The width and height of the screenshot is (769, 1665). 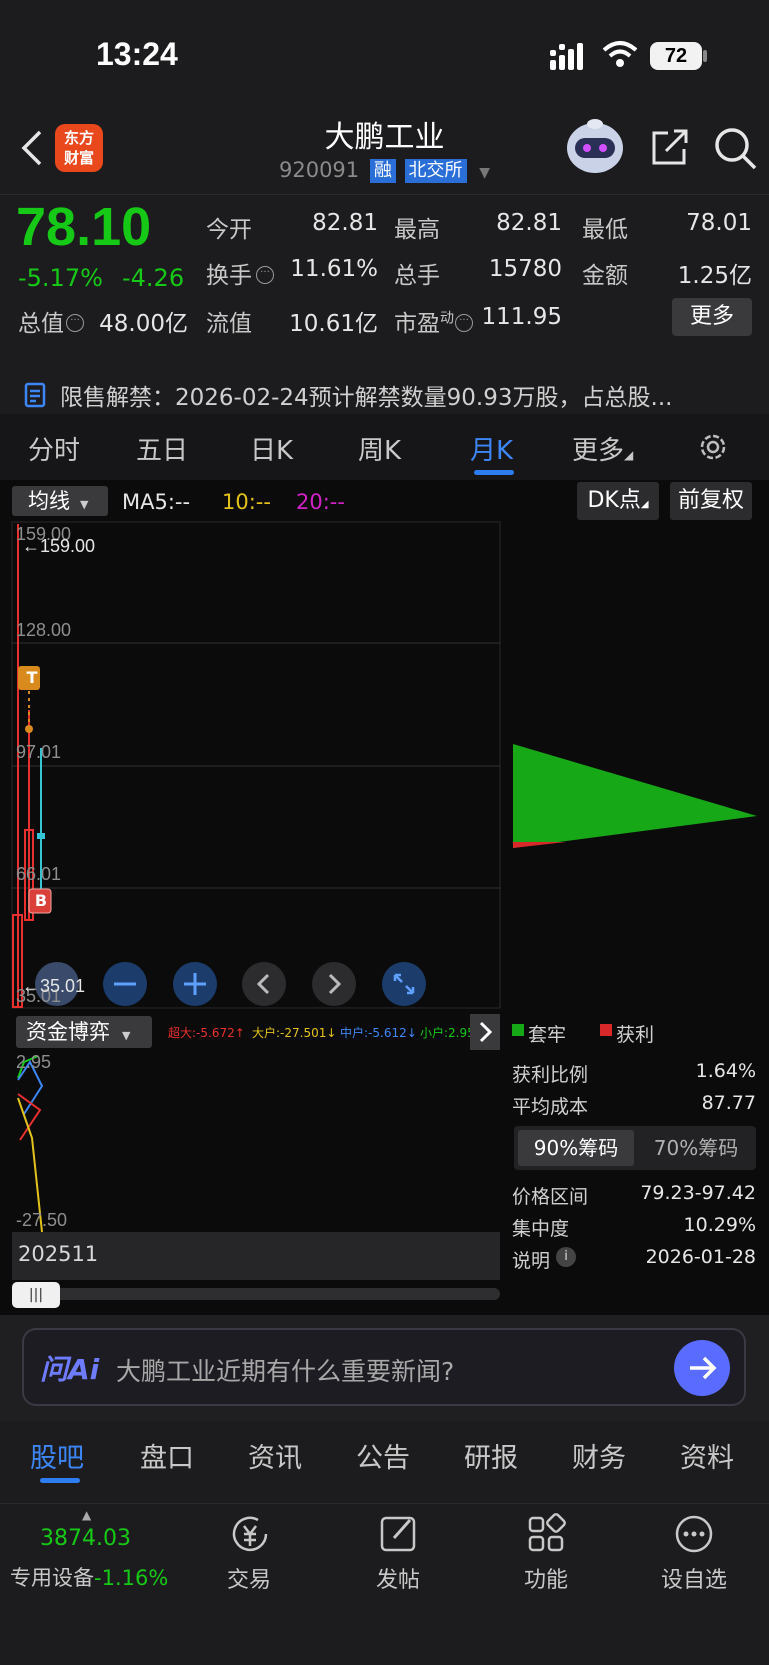 I want to click on signal-icon, so click(x=566, y=56).